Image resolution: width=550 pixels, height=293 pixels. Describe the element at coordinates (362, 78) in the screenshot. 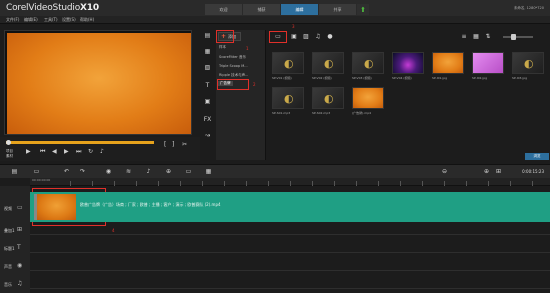

I see `media-thumbnail-label: SP-V03 (视频)` at that location.